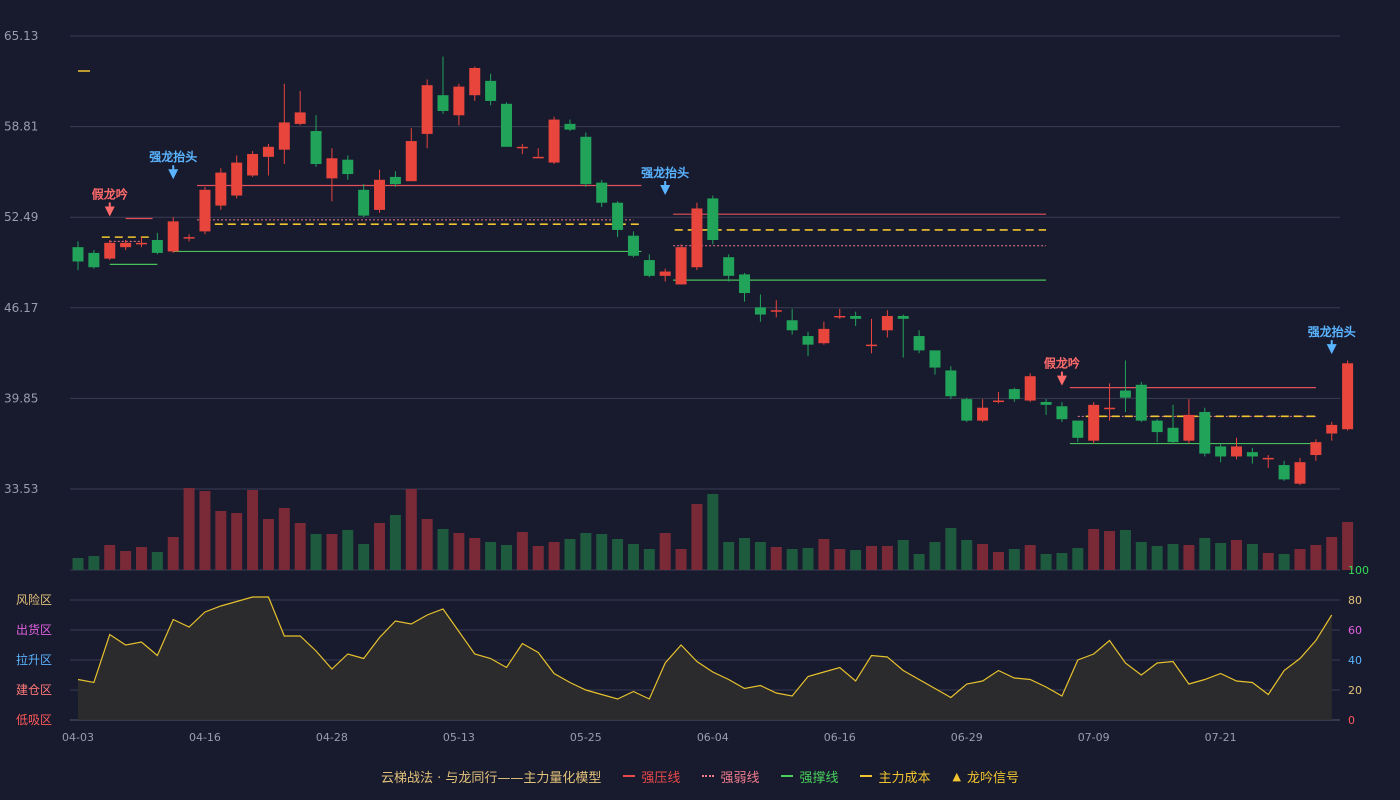 The image size is (1400, 800). I want to click on legend-weak-label: 强弱线, so click(740, 778).